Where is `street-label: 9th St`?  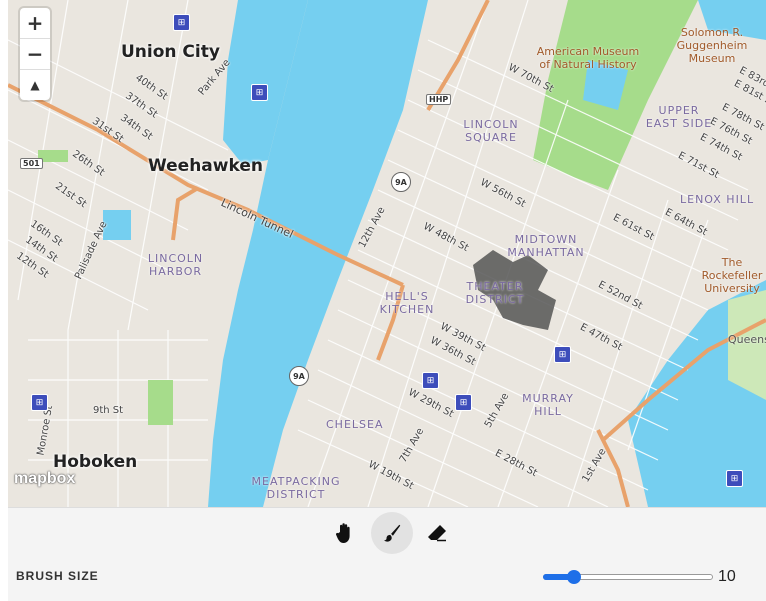
street-label: 9th St is located at coordinates (108, 410).